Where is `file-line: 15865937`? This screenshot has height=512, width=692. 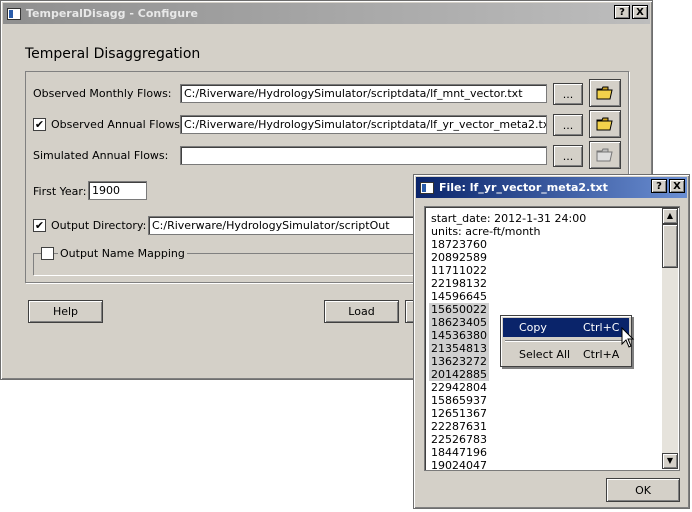
file-line: 15865937 is located at coordinates (459, 400).